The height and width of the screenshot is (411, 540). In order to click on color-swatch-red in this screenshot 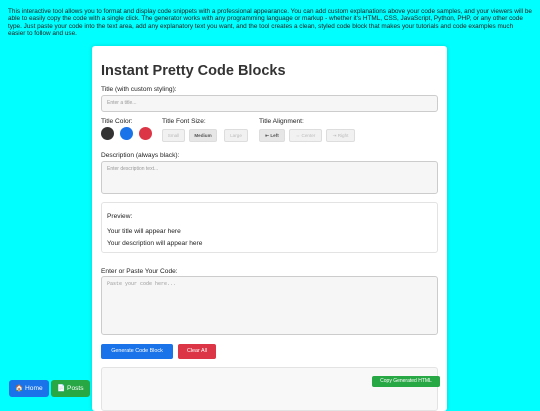, I will do `click(145, 133)`.